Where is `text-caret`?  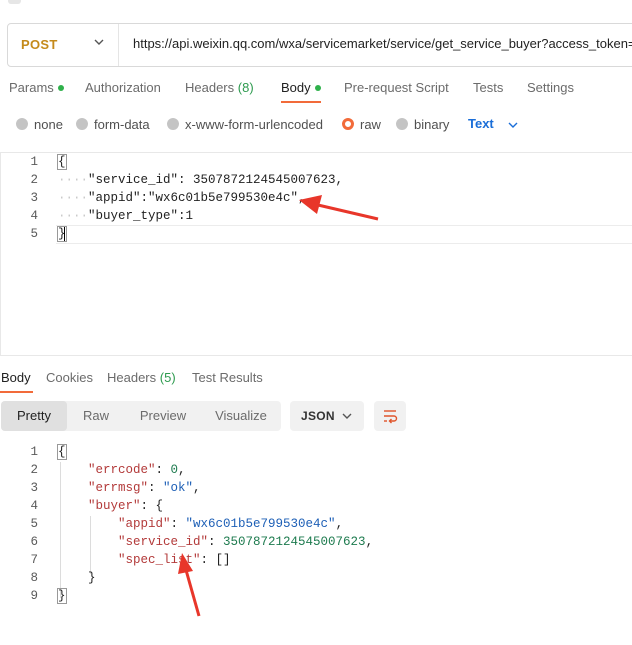 text-caret is located at coordinates (64, 234).